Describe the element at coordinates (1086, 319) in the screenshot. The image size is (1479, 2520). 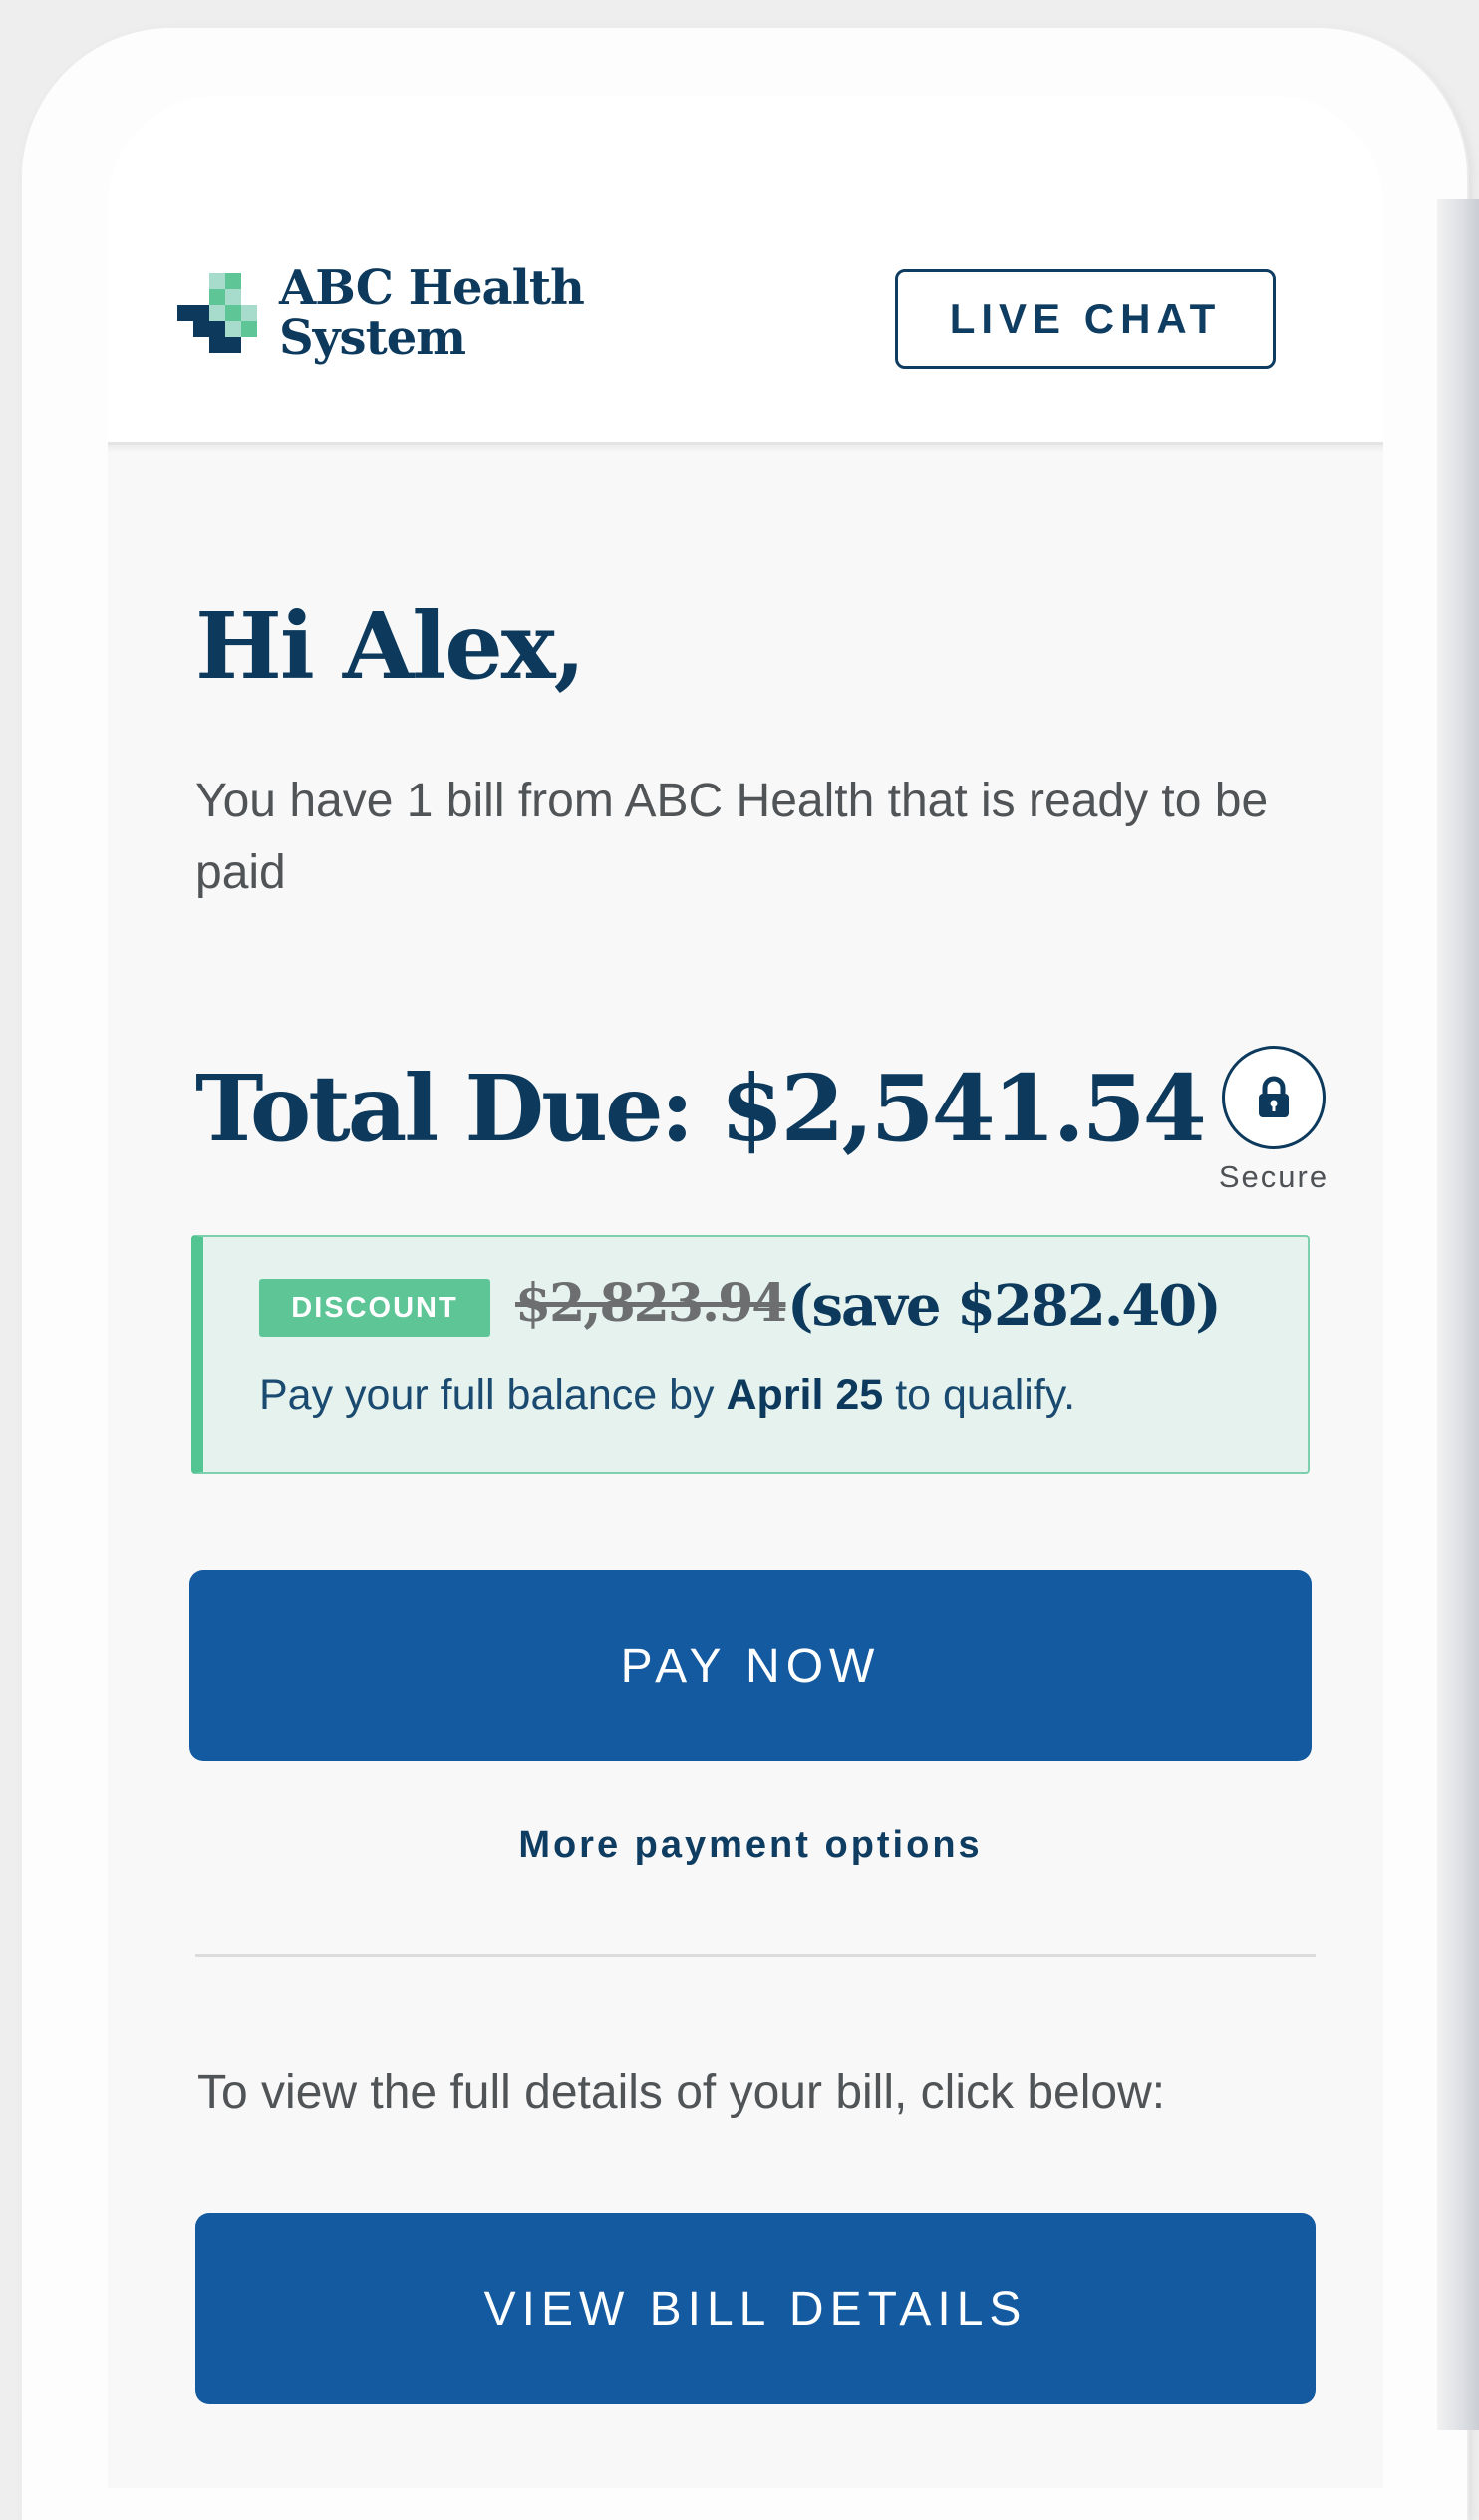
I see `live-chat-button: LIVE CHAT` at that location.